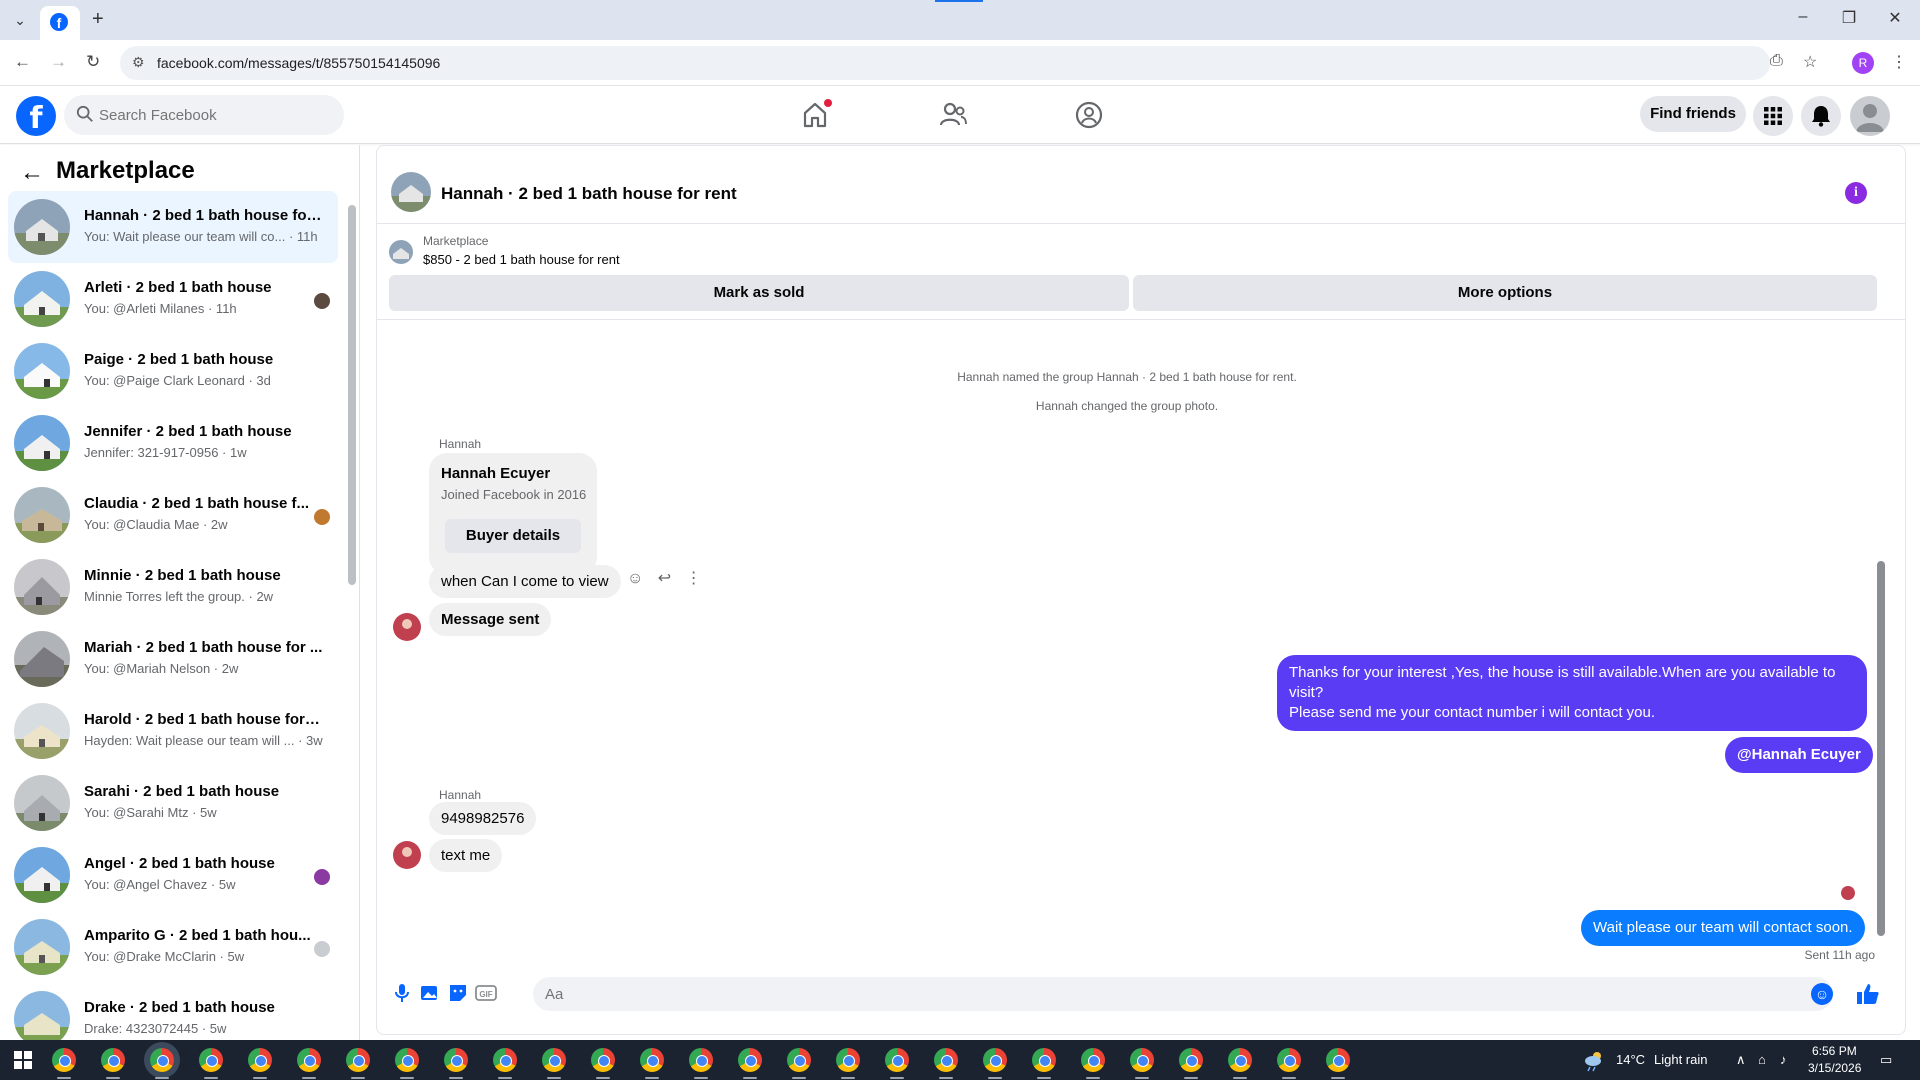 This screenshot has width=1920, height=1080. Describe the element at coordinates (1895, 18) in the screenshot. I see `close-window-icon: ✕` at that location.